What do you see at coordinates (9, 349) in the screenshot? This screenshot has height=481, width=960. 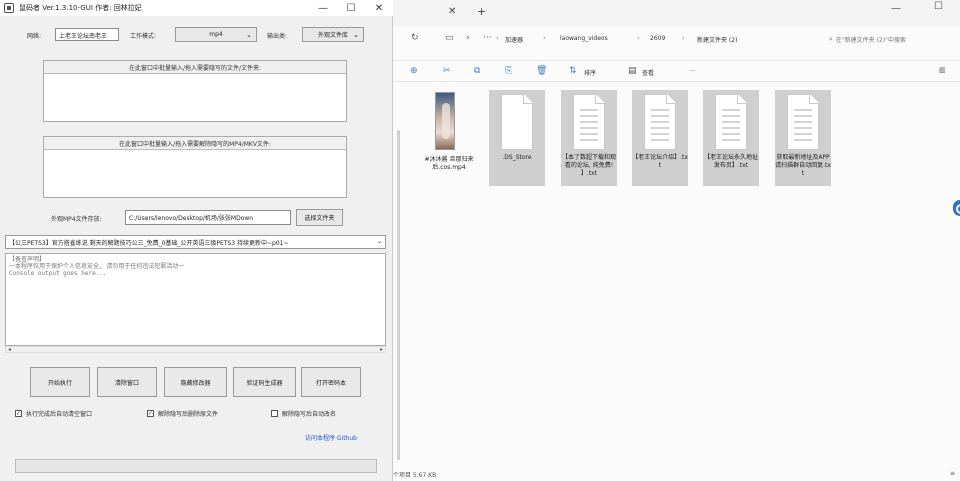 I see `scroll-left-icon: ◂` at bounding box center [9, 349].